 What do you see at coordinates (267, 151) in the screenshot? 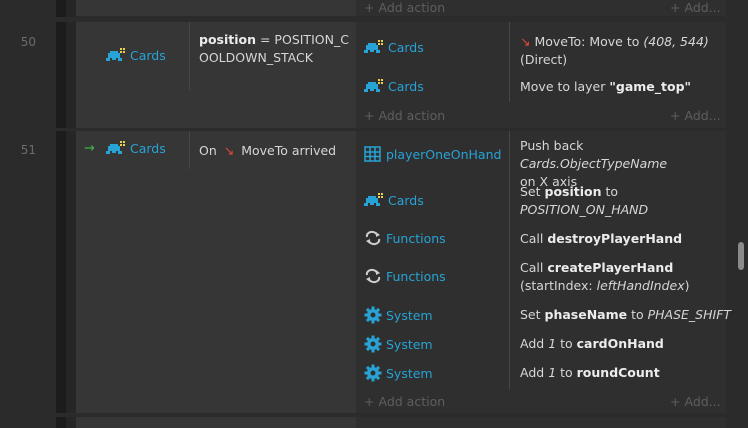
I see `condition-text: On ↘ MoveTo arrived` at bounding box center [267, 151].